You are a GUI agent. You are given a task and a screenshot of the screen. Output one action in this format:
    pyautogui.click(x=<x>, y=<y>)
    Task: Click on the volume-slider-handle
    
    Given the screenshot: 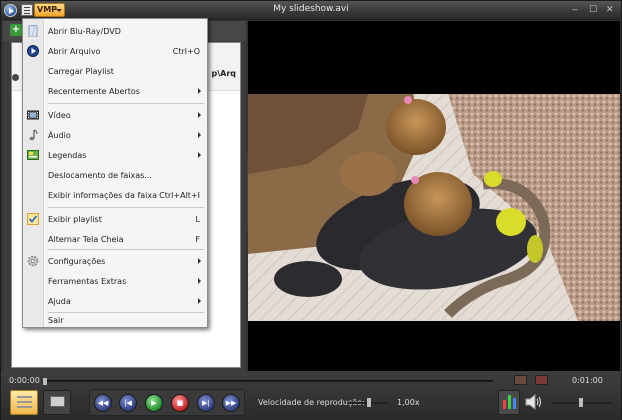 What is the action you would take?
    pyautogui.click(x=581, y=402)
    